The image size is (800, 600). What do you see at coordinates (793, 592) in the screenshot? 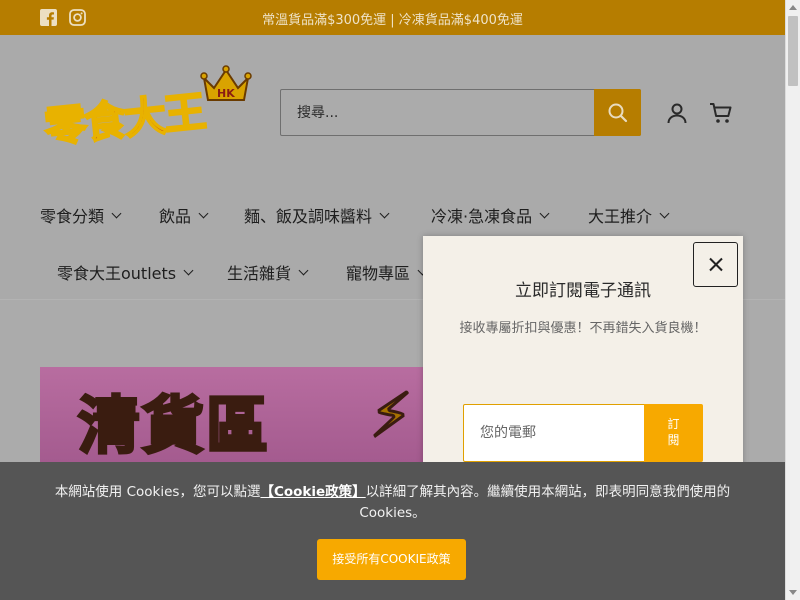
I see `scroll-down-arrow` at bounding box center [793, 592].